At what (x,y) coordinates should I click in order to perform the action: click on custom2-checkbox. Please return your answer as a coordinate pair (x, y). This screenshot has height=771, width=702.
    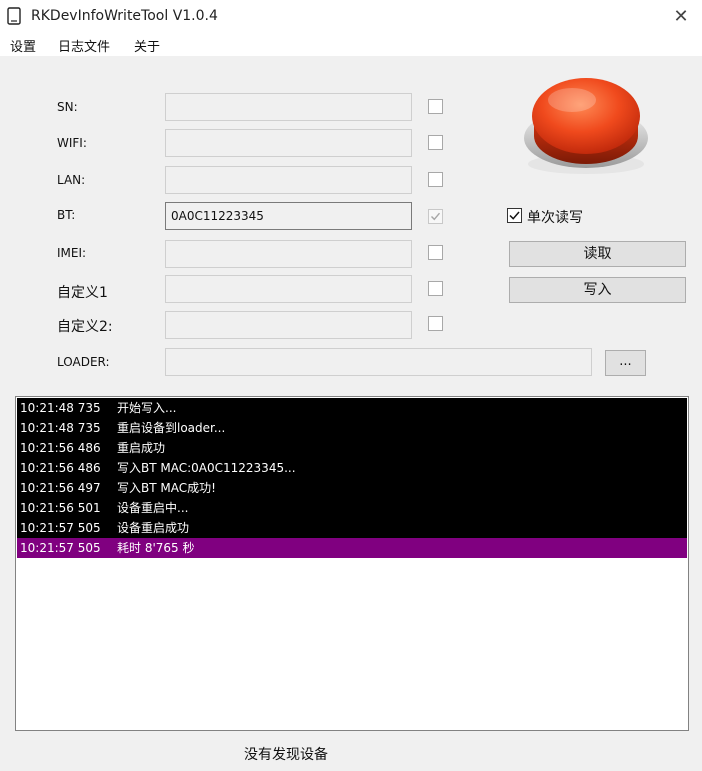
    Looking at the image, I should click on (435, 323).